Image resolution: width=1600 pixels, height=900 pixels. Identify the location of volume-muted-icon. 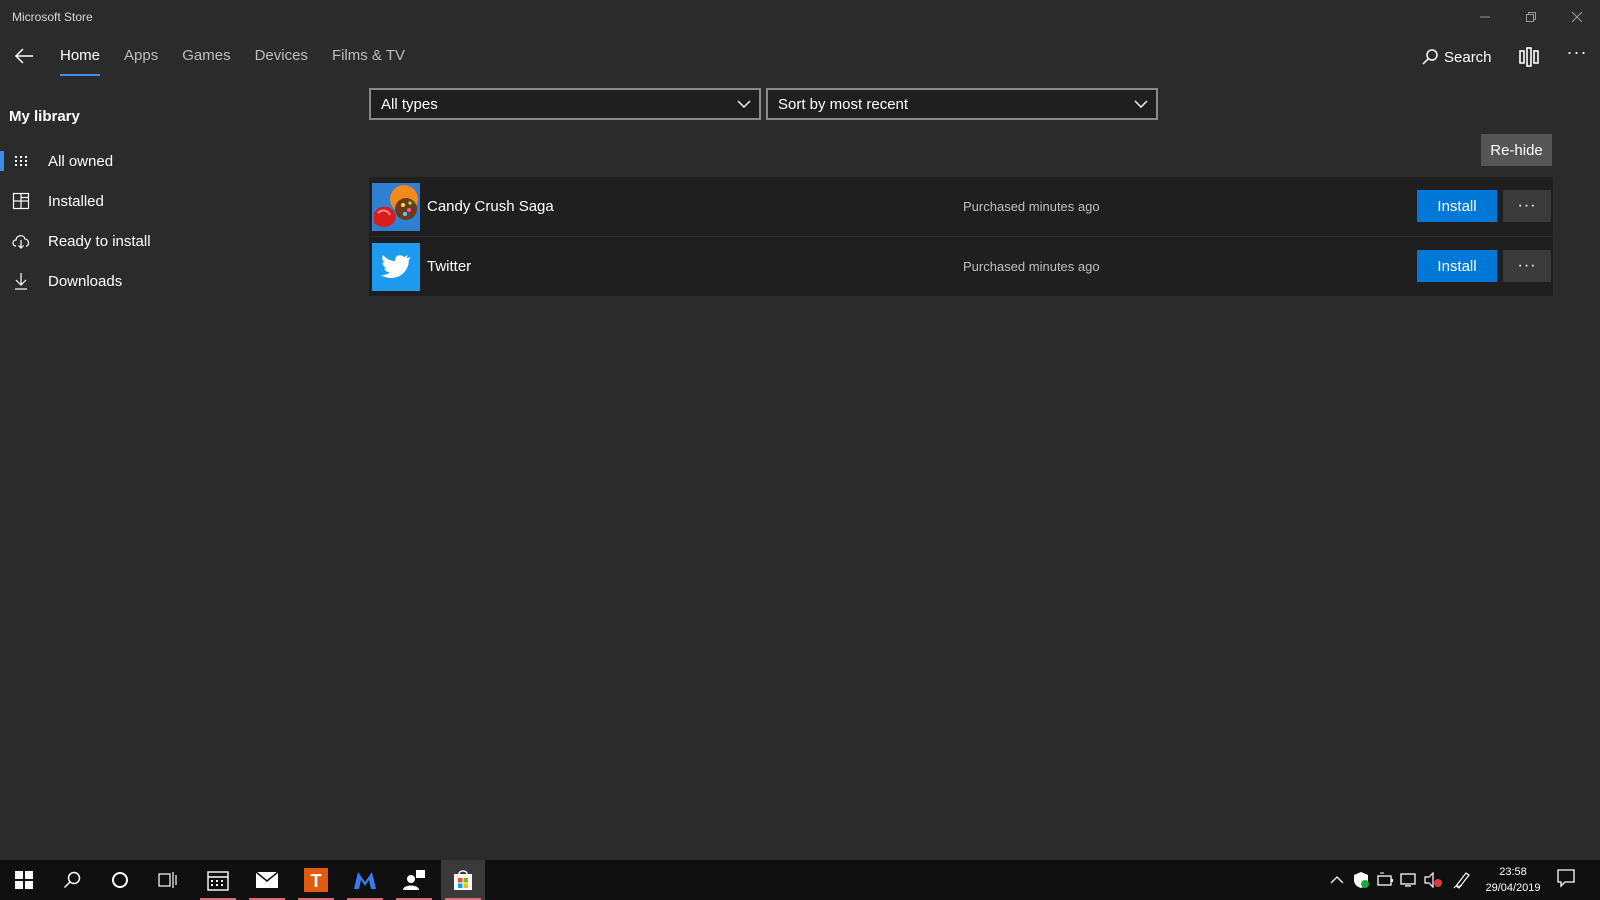
(1433, 880).